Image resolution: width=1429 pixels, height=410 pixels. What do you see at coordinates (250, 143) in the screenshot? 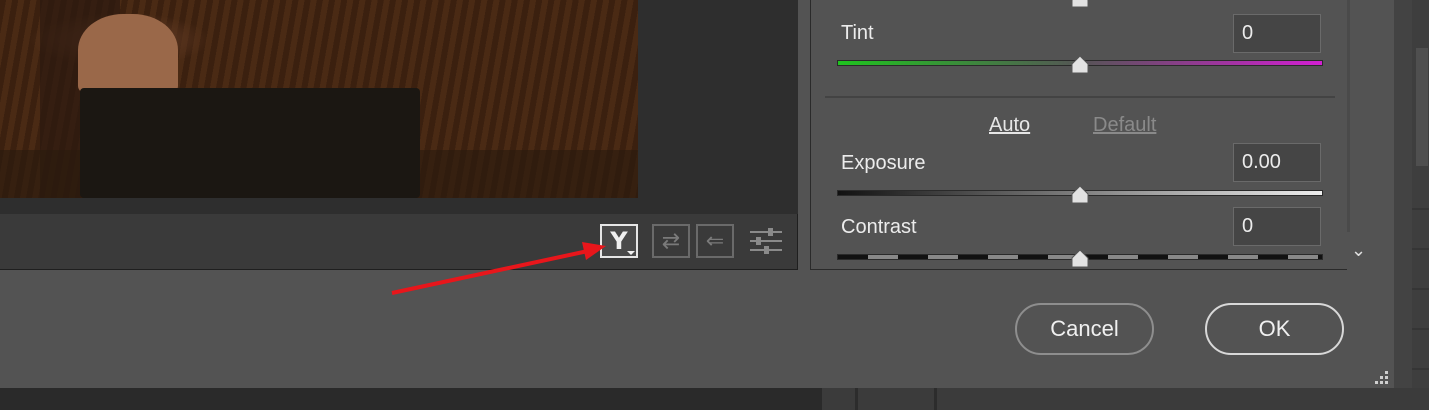
I see `photo-bench` at bounding box center [250, 143].